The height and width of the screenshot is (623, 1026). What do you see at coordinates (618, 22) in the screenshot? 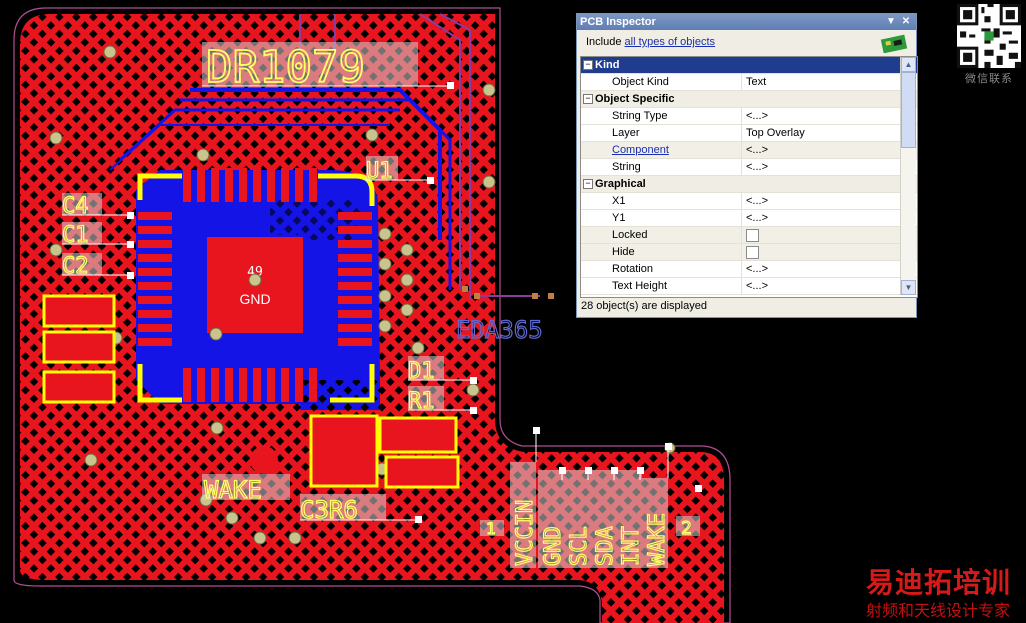
I see `inspector-title: PCB Inspector` at bounding box center [618, 22].